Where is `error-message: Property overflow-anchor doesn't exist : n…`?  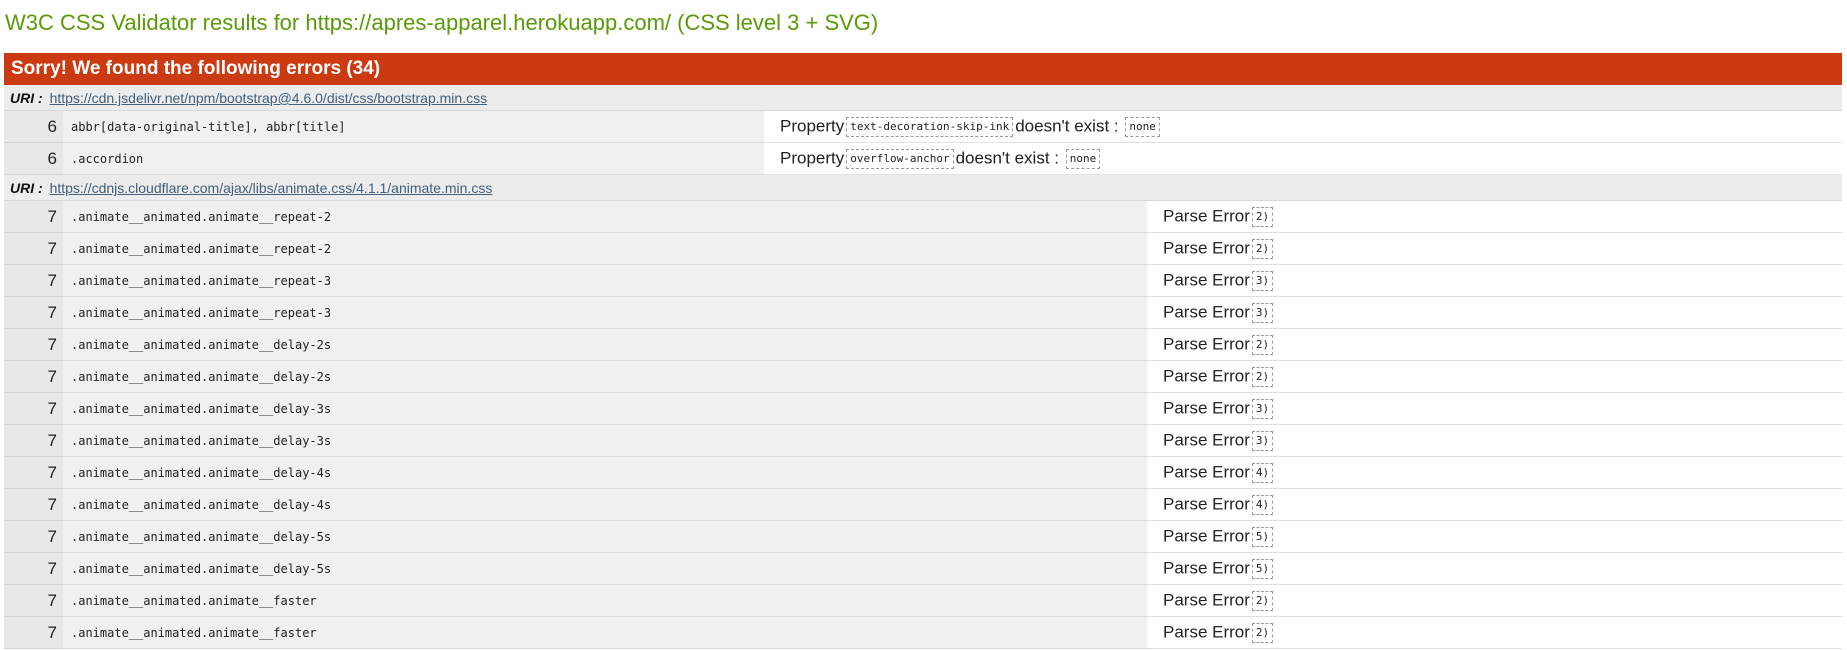 error-message: Property overflow-anchor doesn't exist : n… is located at coordinates (1303, 158).